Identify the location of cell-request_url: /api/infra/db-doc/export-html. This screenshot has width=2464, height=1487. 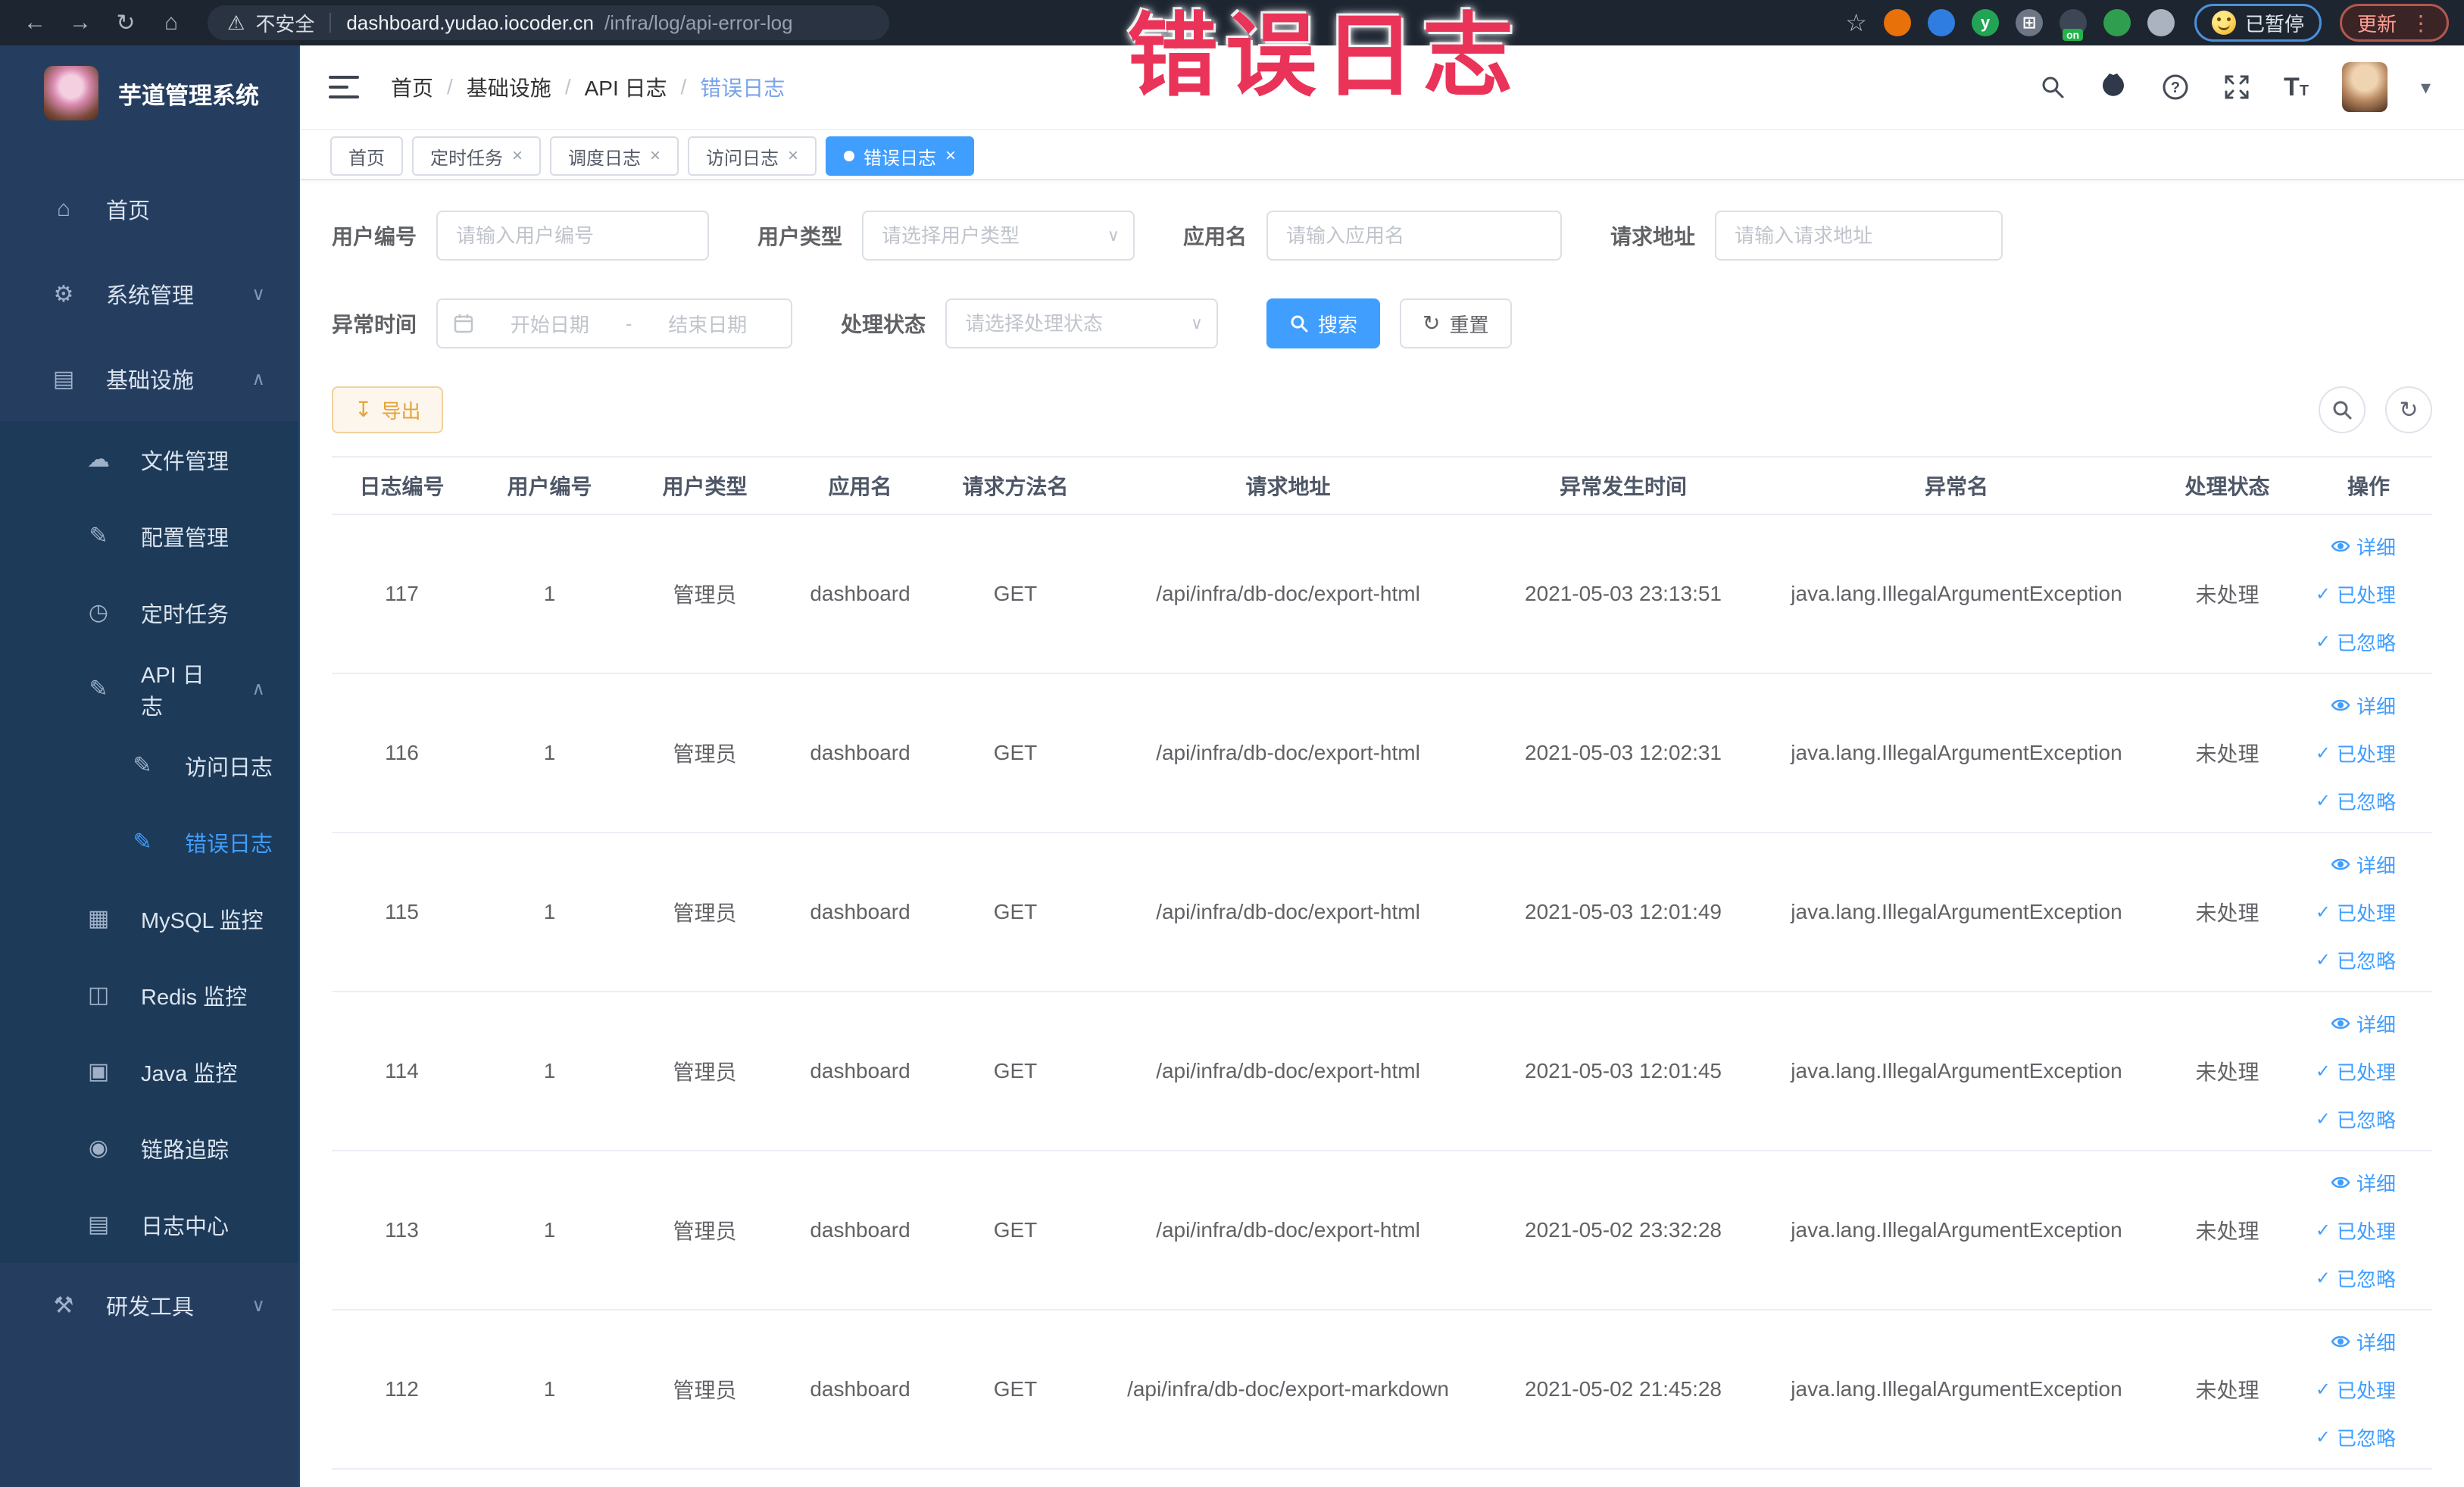
(1288, 911).